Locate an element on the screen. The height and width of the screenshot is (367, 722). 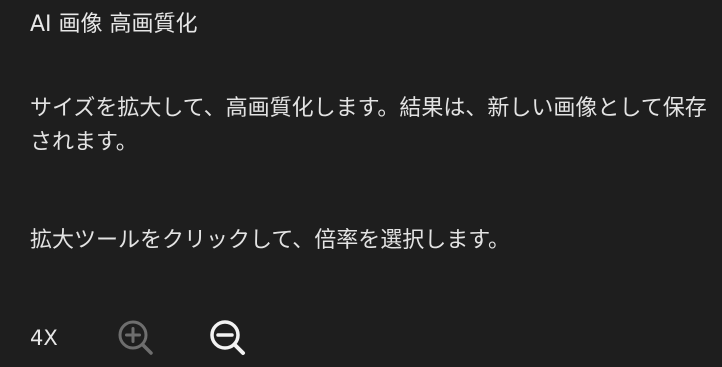
zoom-controls: 4X is located at coordinates (140, 338).